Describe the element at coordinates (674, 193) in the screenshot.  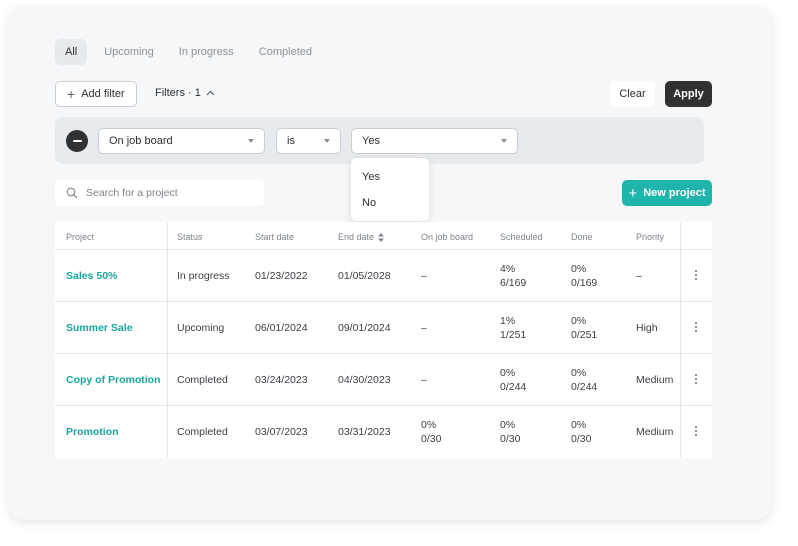
I see `new-project-label: New project` at that location.